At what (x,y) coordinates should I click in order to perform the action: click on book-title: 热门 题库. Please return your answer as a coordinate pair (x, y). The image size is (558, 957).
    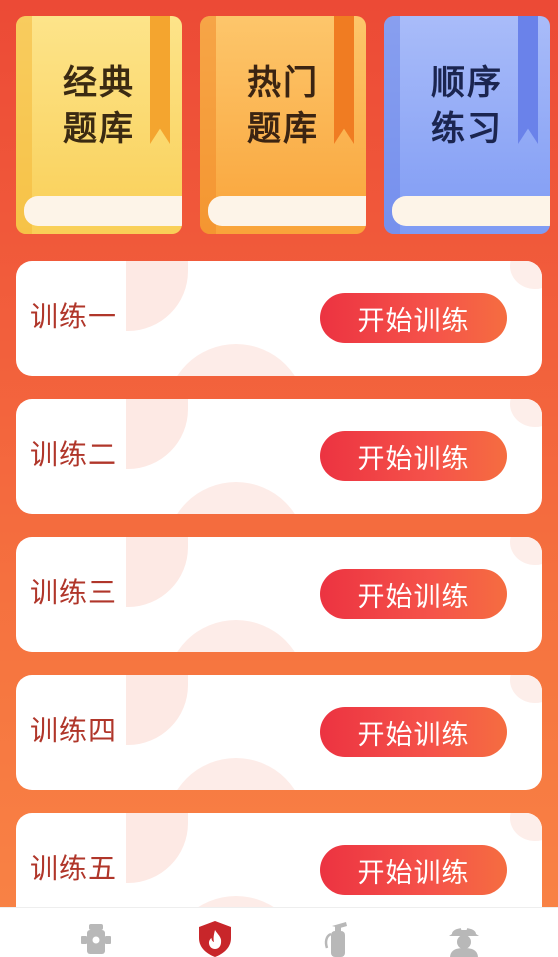
    Looking at the image, I should click on (283, 106).